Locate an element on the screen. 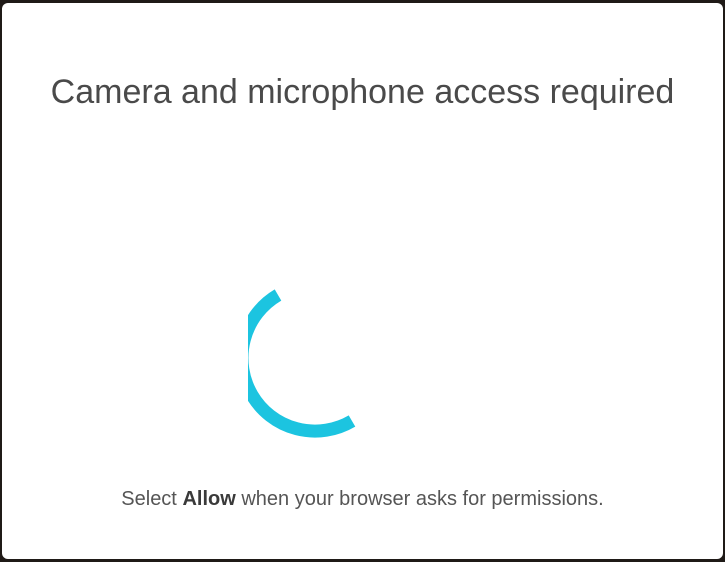 Image resolution: width=725 pixels, height=562 pixels. instruction-prefix: Select is located at coordinates (152, 499).